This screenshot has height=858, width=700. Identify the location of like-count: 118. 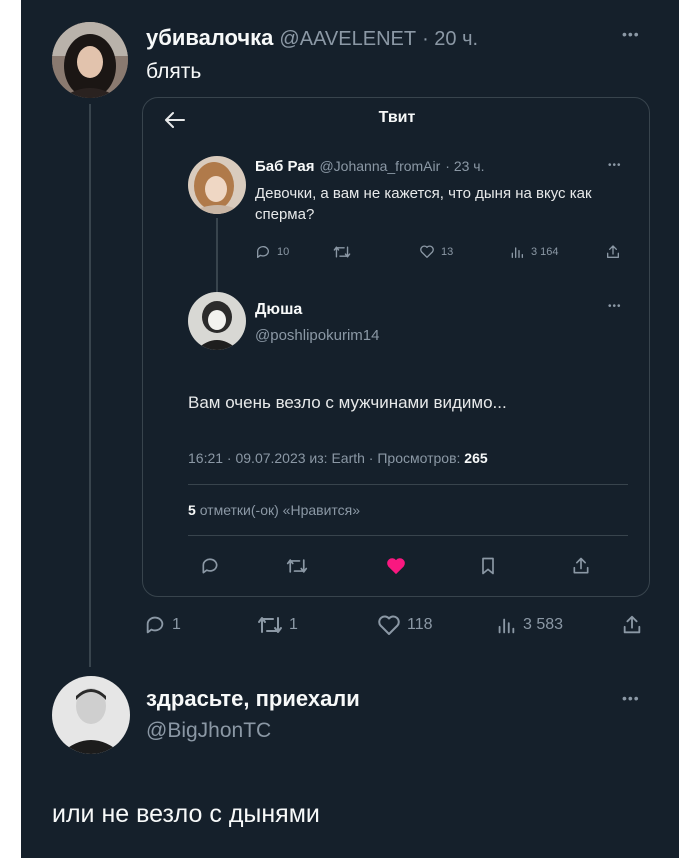
(420, 624).